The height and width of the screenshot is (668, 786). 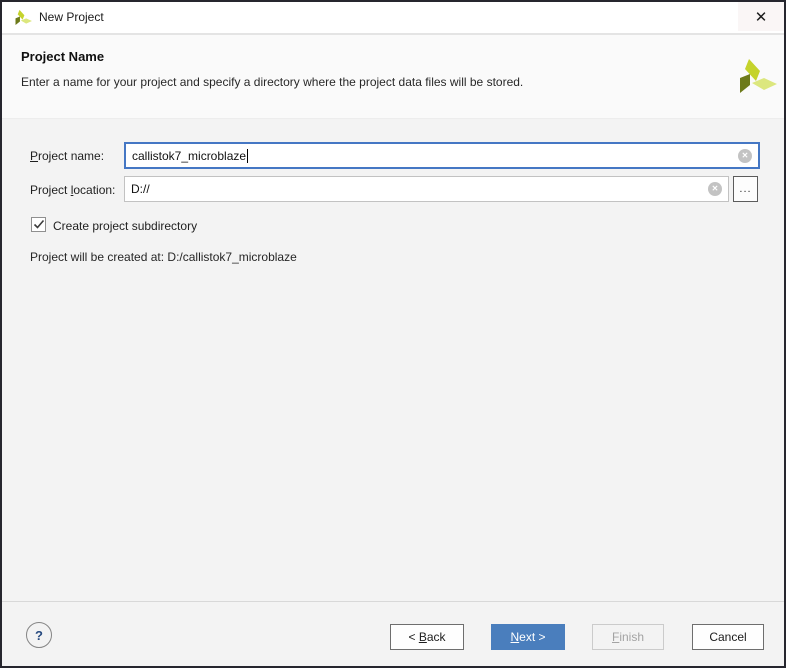 What do you see at coordinates (426, 189) in the screenshot?
I see `project-location-input: D:// ✕` at bounding box center [426, 189].